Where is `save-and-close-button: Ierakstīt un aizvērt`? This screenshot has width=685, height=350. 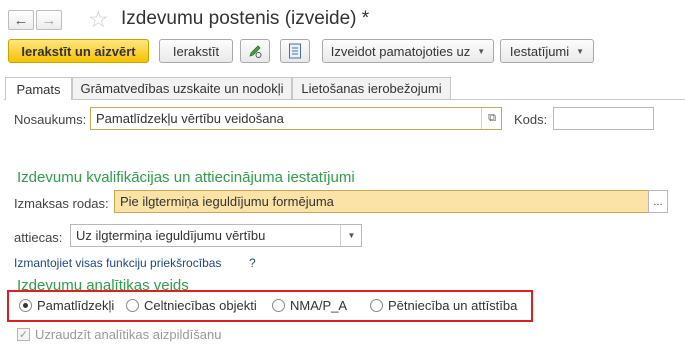 save-and-close-button: Ierakstīt un aizvērt is located at coordinates (78, 51).